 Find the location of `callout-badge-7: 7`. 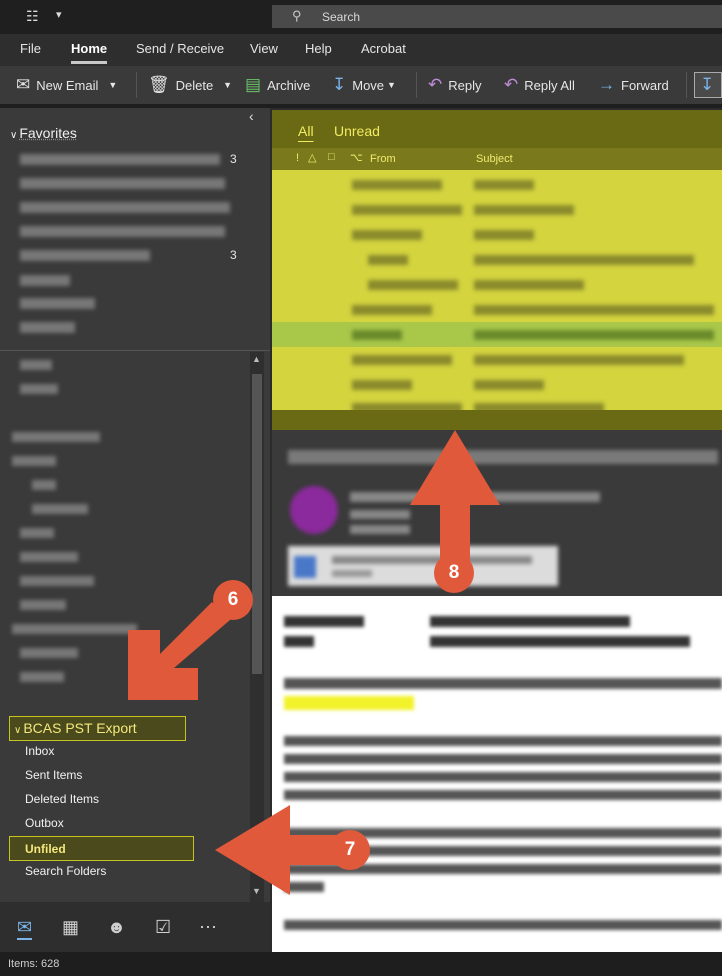

callout-badge-7: 7 is located at coordinates (350, 850).